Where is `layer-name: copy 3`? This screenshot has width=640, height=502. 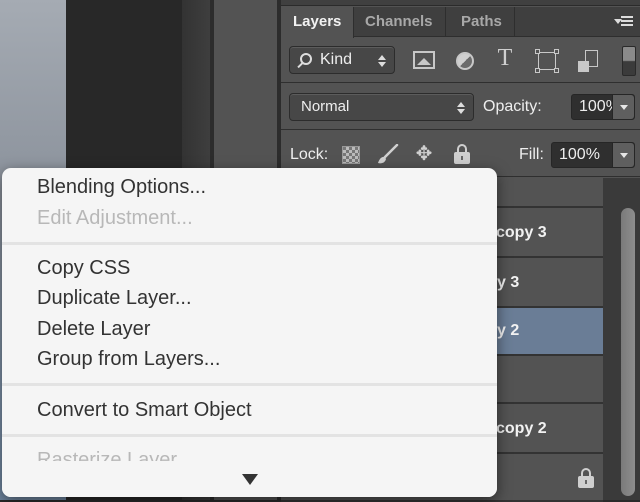
layer-name: copy 3 is located at coordinates (521, 232).